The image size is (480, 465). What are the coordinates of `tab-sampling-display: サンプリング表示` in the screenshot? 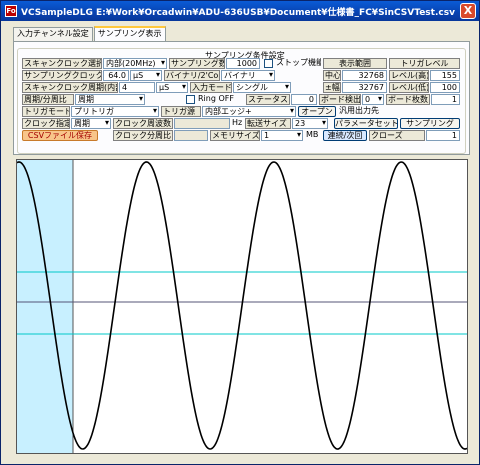 It's located at (129, 33).